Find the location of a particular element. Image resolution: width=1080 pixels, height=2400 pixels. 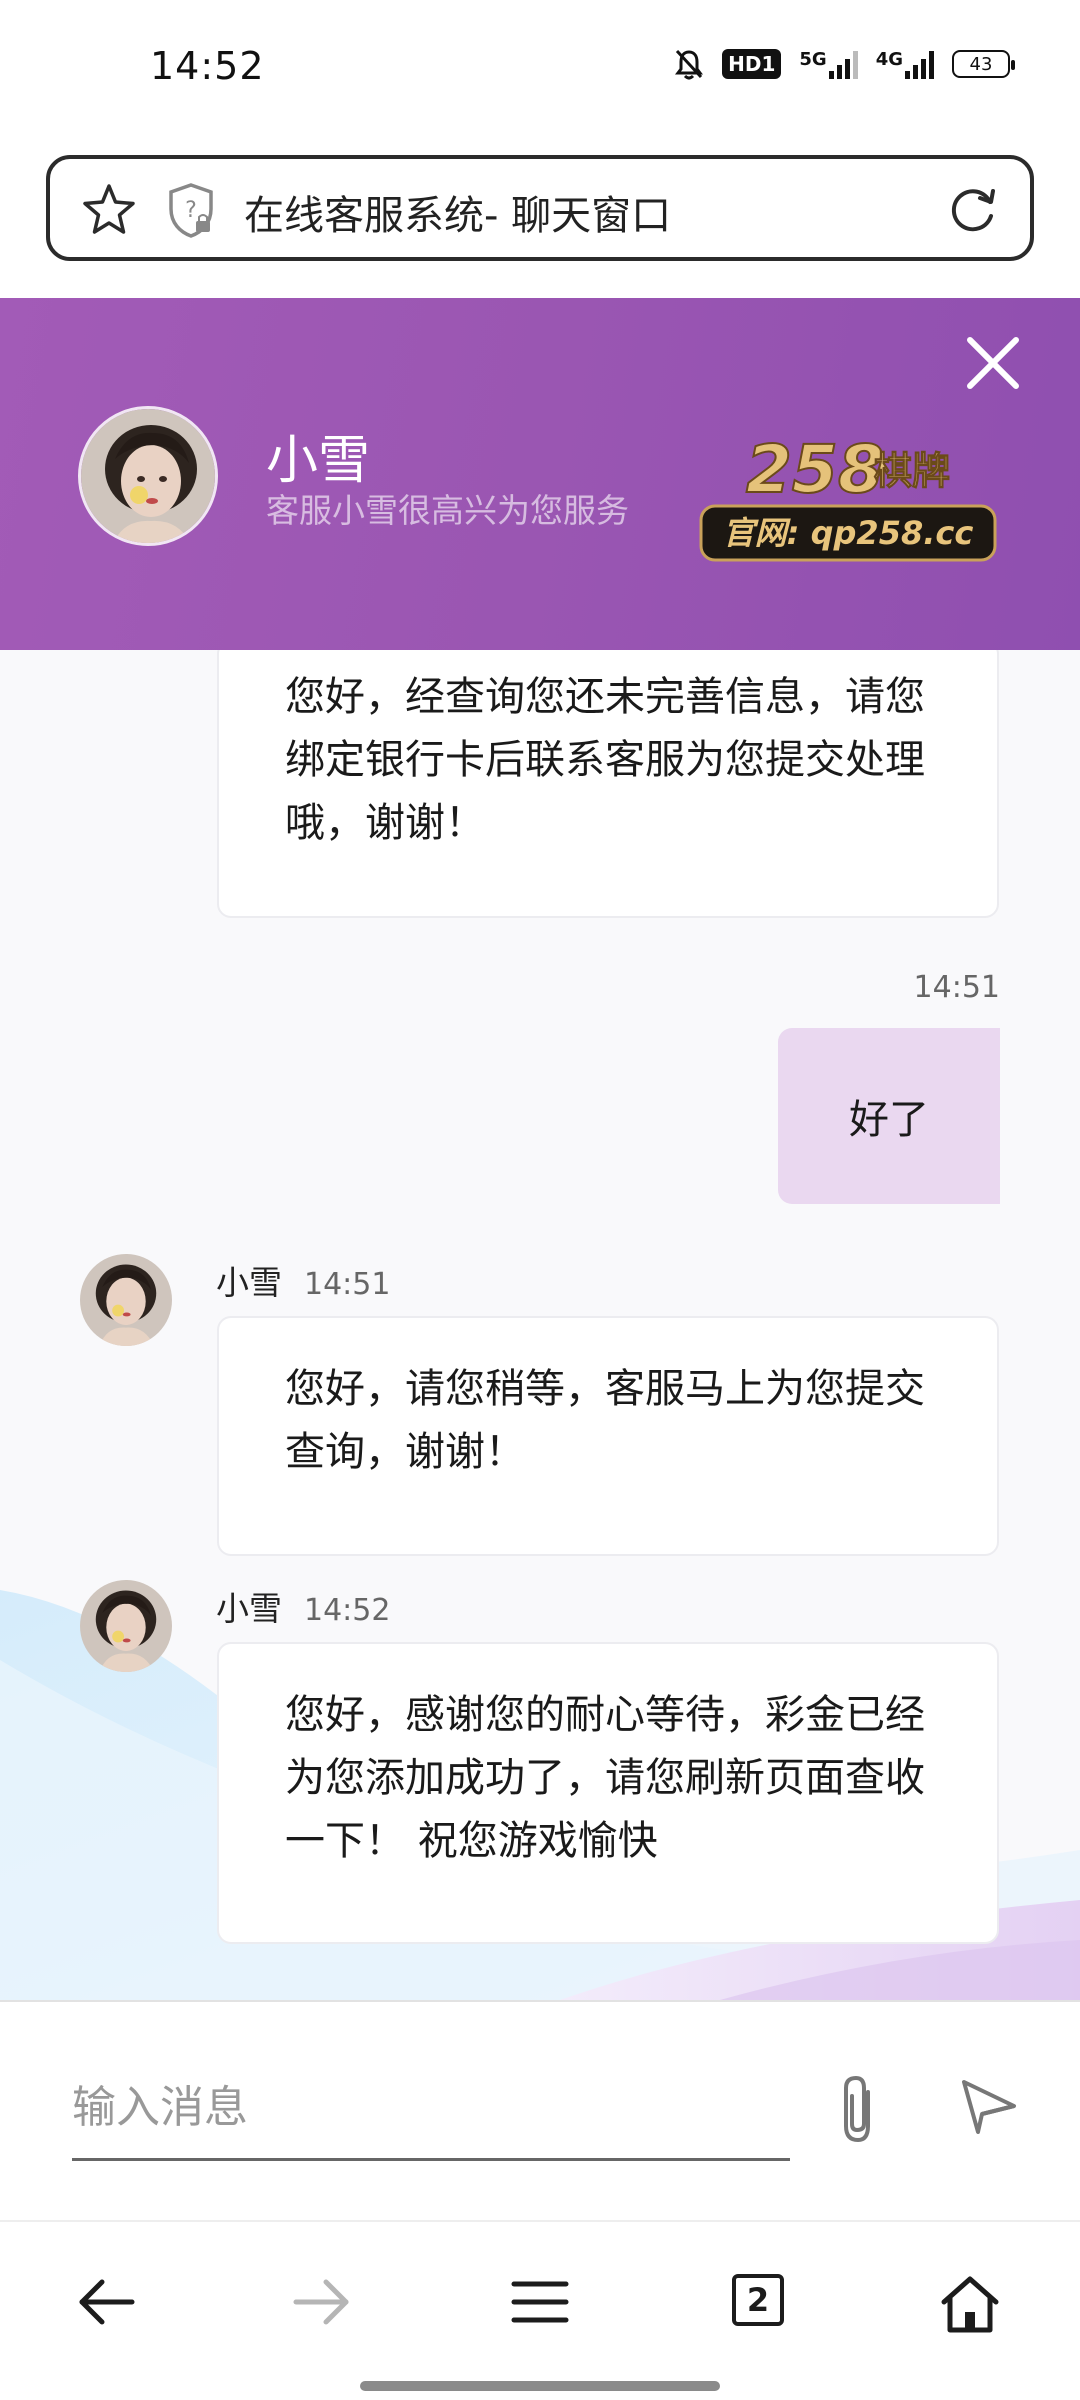

paperclip-icon is located at coordinates (857, 2109).